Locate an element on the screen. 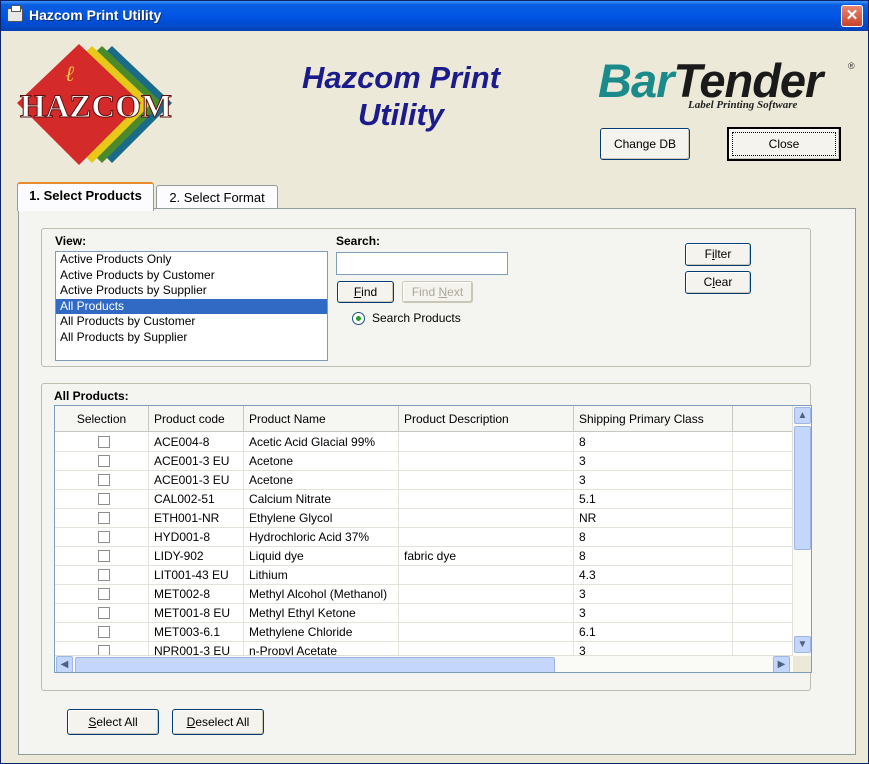  column-header-selection: Selection is located at coordinates (102, 419).